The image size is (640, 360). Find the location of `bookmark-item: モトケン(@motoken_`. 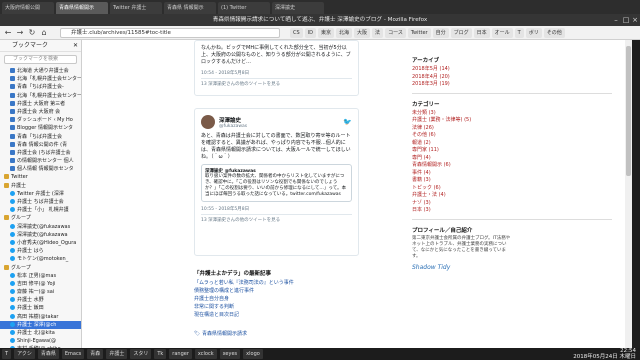

bookmark-item: モトケン(@motoken_ is located at coordinates (40, 259).